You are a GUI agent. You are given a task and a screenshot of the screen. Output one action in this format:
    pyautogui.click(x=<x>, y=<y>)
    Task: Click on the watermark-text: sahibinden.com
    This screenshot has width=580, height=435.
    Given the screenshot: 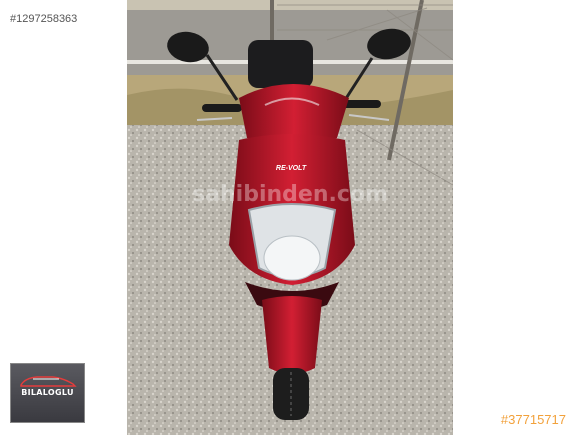 What is the action you would take?
    pyautogui.click(x=290, y=194)
    